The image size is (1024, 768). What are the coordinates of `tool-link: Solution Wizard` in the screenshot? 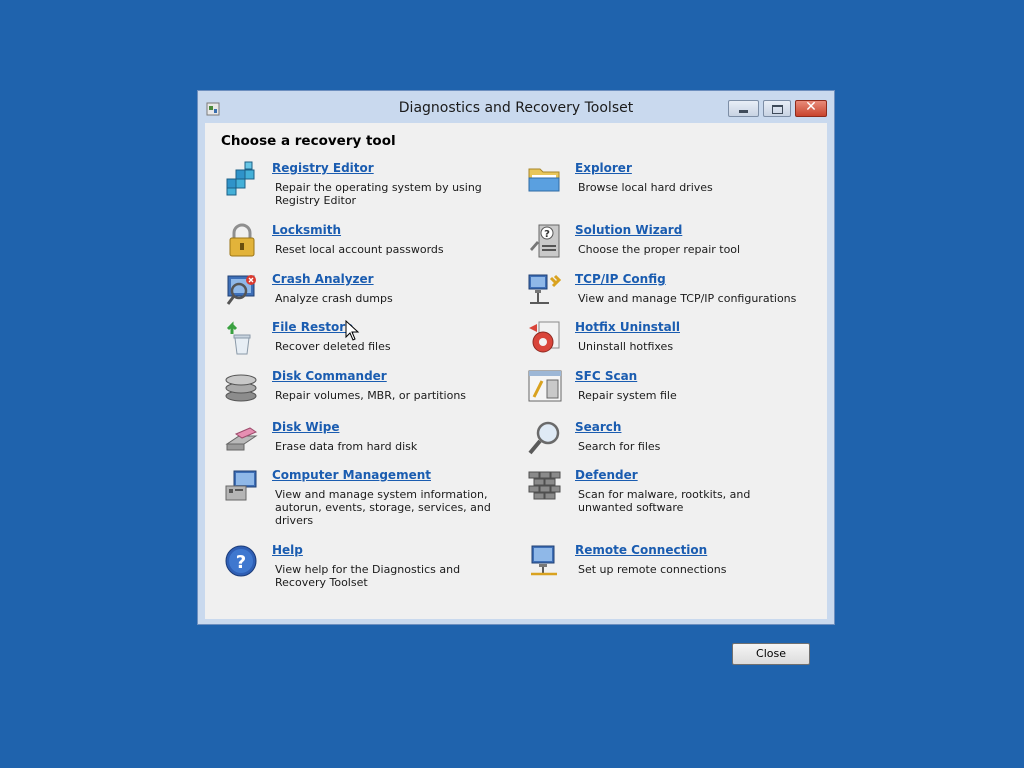 It's located at (628, 230).